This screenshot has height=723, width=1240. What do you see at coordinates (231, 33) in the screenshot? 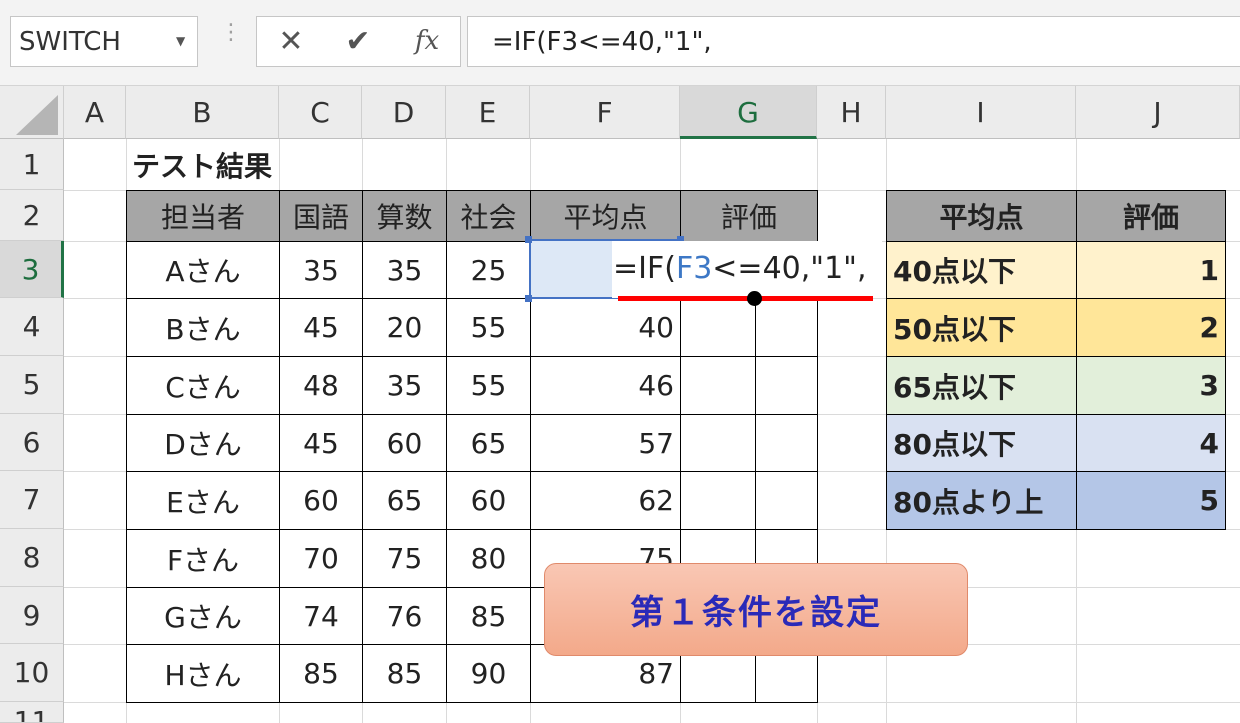
I see `drag-handle-icon: ⋮` at bounding box center [231, 33].